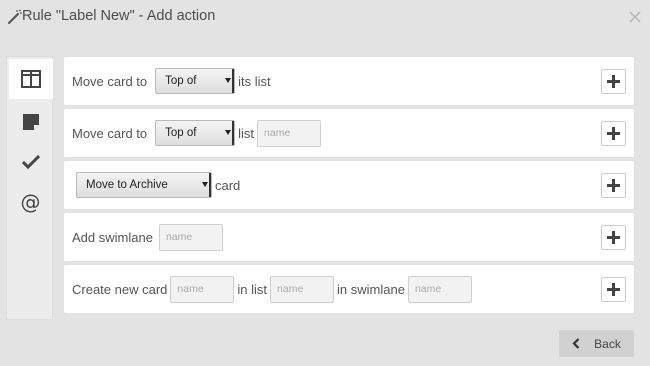 The height and width of the screenshot is (366, 650). I want to click on chevron-left-icon, so click(576, 343).